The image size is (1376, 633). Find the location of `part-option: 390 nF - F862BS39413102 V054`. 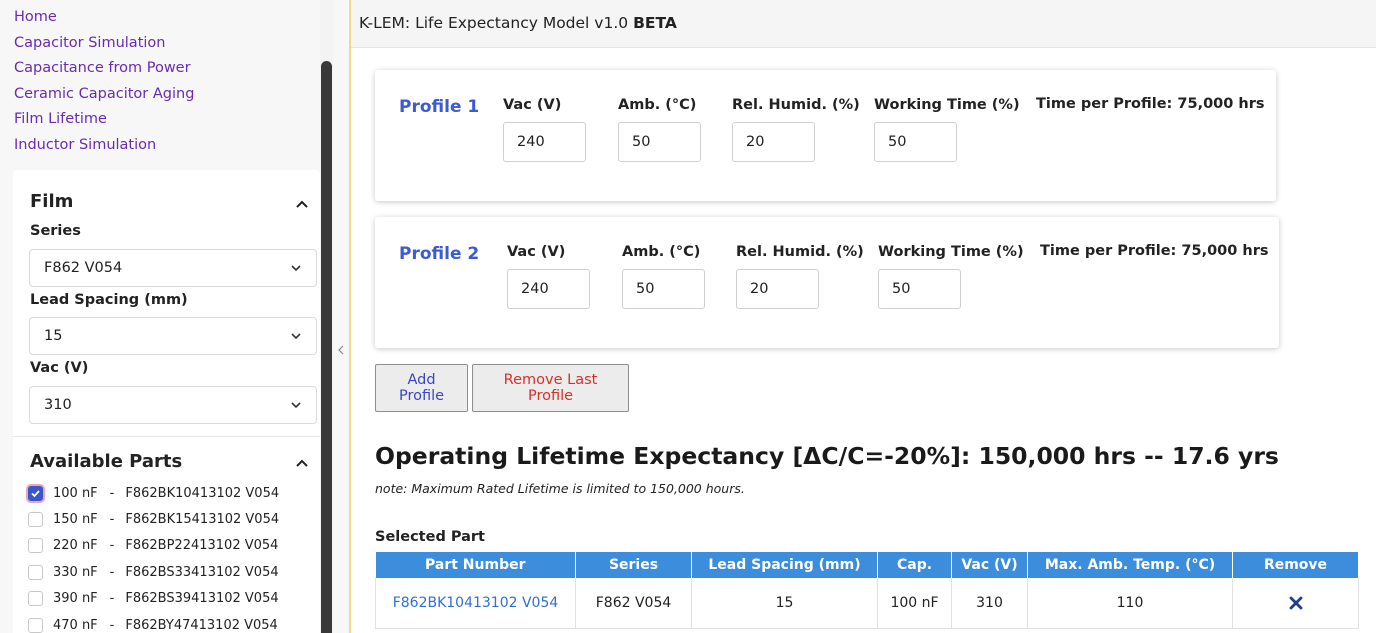

part-option: 390 nF - F862BS39413102 V054 is located at coordinates (153, 599).